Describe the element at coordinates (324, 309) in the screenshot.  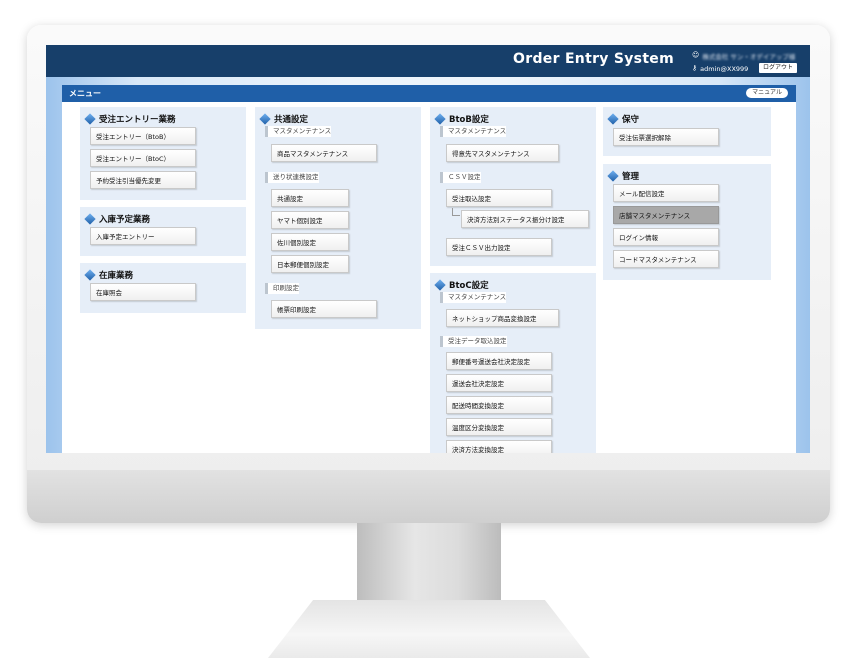
I see `print-settings-button: 帳票印刷設定` at that location.